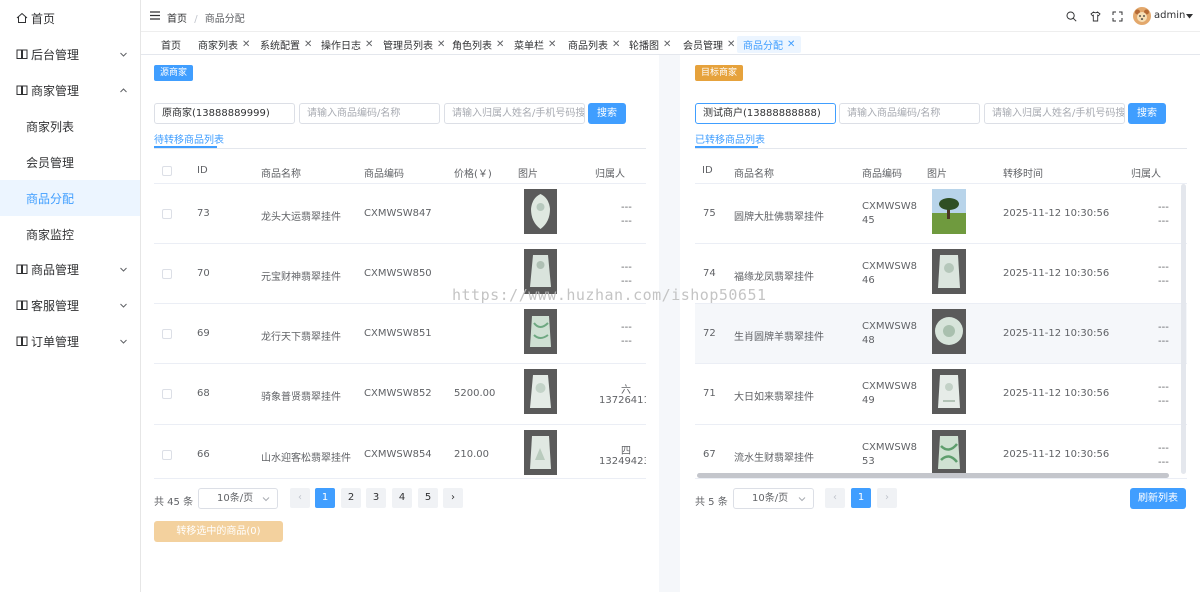  I want to click on row-transfer-time: 2025-11-12 10:30:56, so click(1056, 213).